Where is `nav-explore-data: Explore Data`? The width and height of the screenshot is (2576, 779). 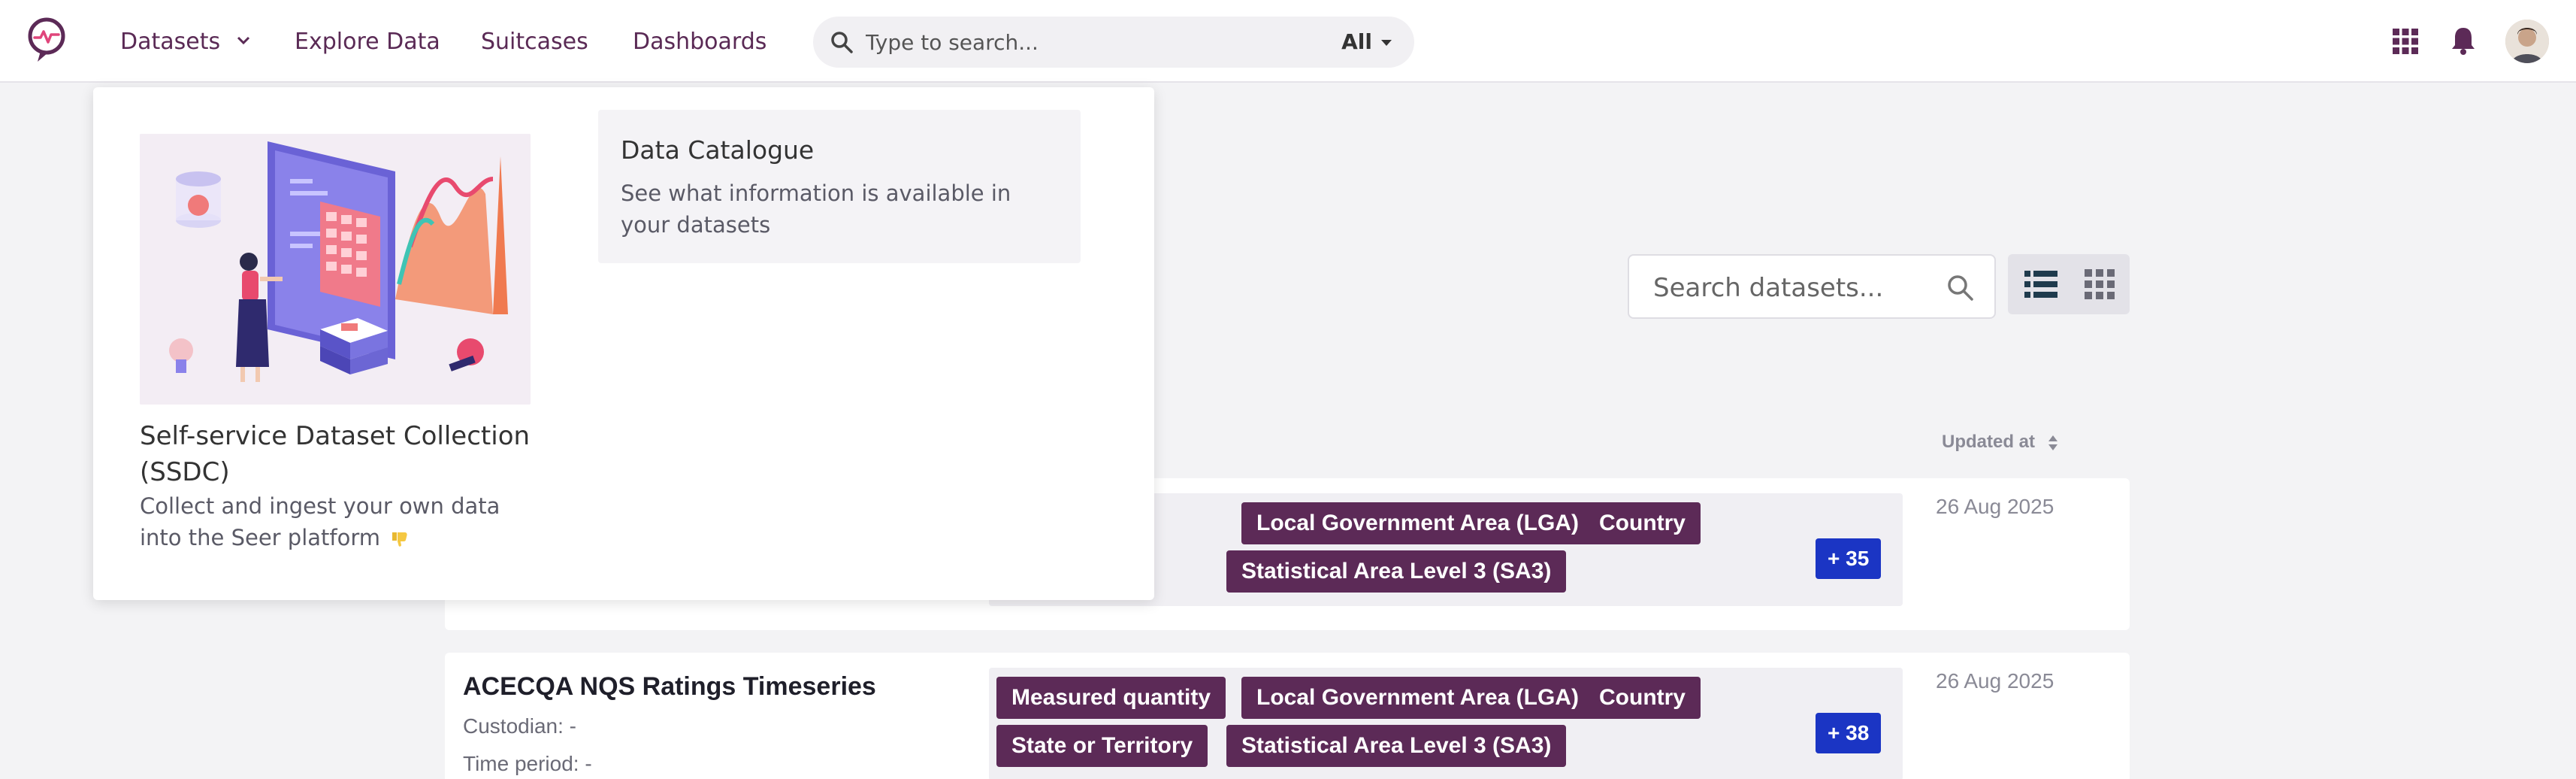
nav-explore-data: Explore Data is located at coordinates (367, 42).